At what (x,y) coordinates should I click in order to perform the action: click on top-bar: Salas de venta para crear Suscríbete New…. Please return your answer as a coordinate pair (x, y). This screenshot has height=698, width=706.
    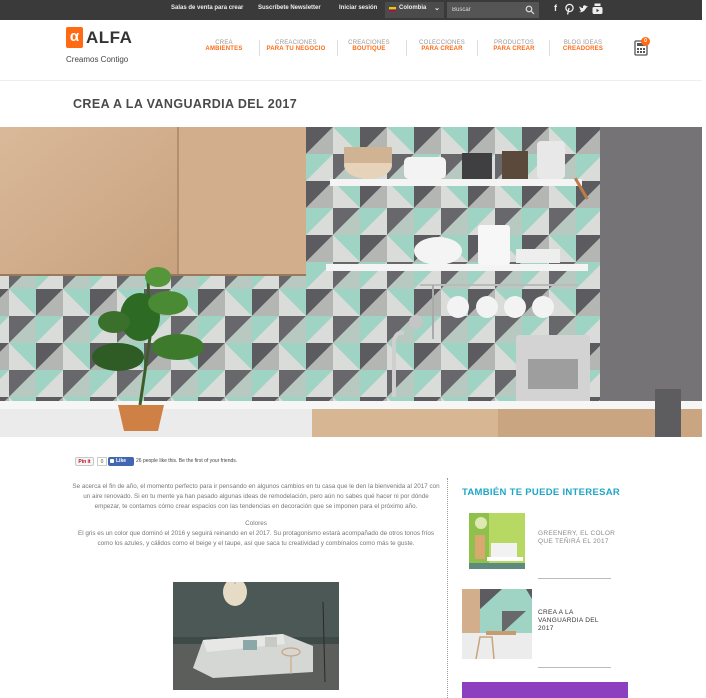
    Looking at the image, I should click on (351, 10).